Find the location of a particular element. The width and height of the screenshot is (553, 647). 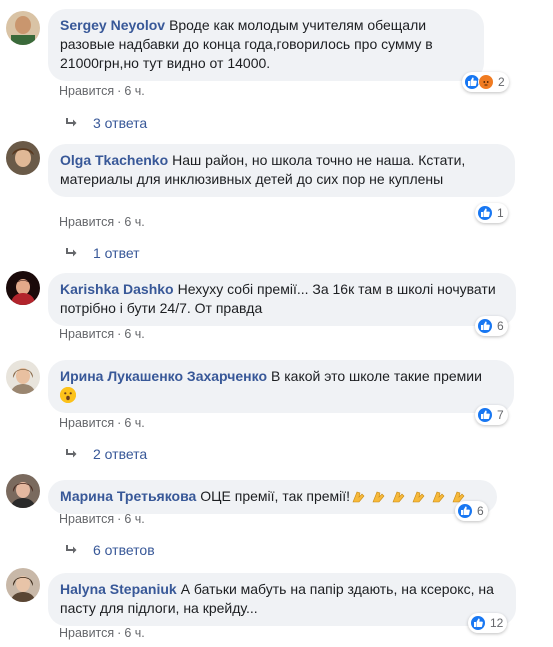

reaction-summary: 1 is located at coordinates (491, 213).